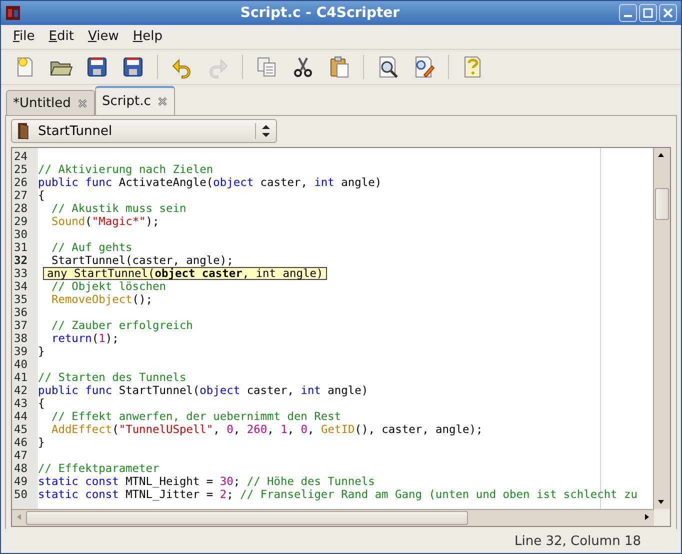  I want to click on horizontal-scrollbar, so click(333, 517).